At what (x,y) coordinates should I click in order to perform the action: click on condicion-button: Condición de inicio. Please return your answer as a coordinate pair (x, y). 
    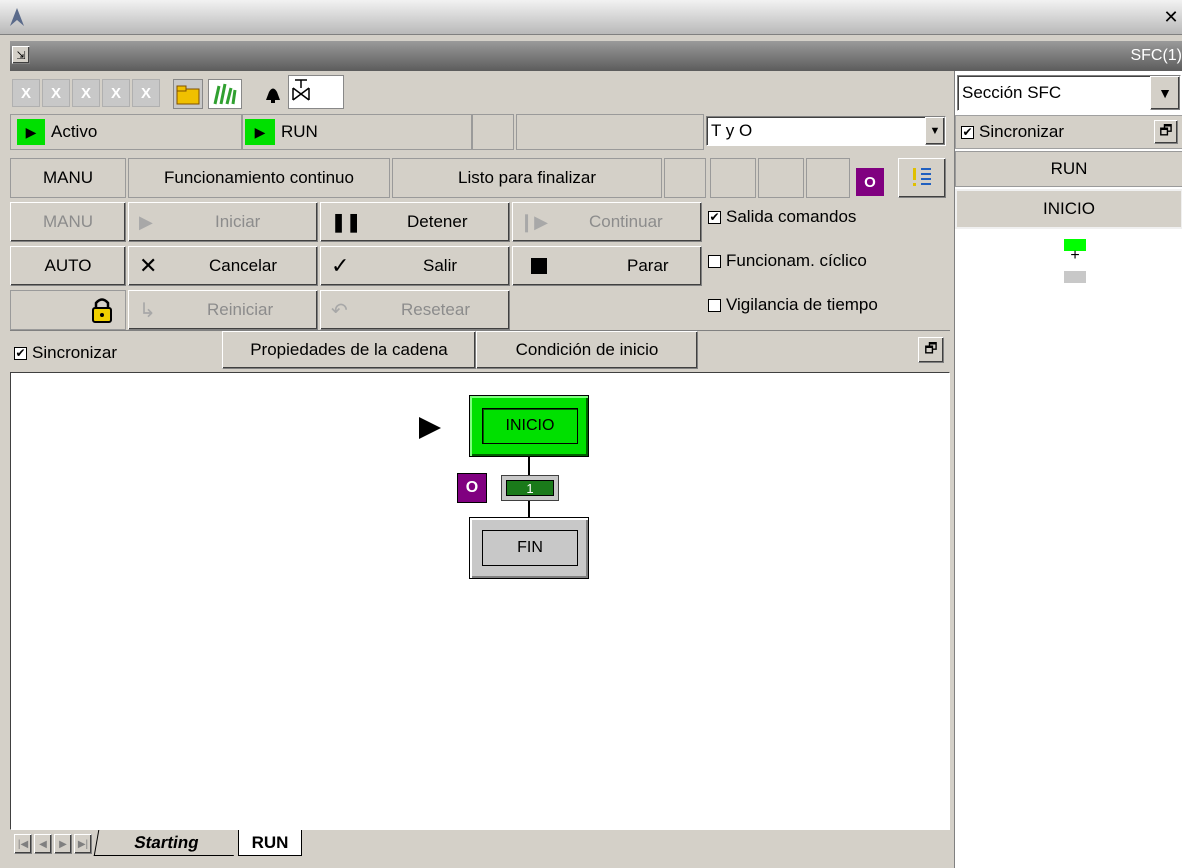
    Looking at the image, I should click on (587, 350).